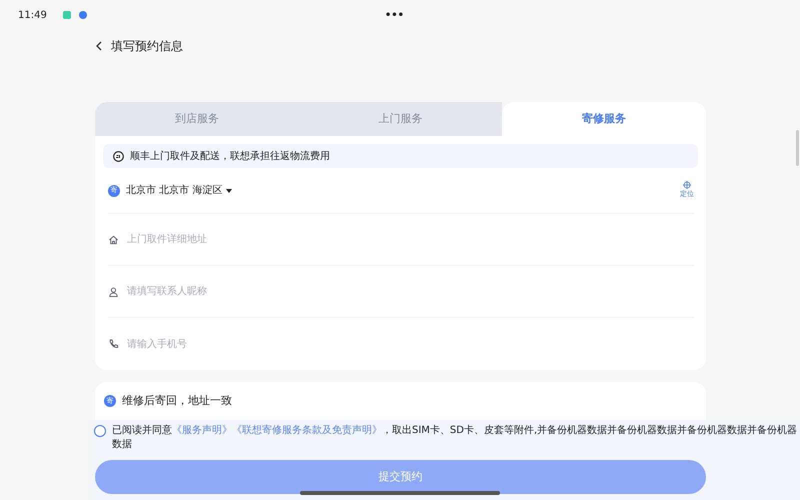  I want to click on terms-link: 《联想寄修服务条款及免责声明》, so click(307, 430).